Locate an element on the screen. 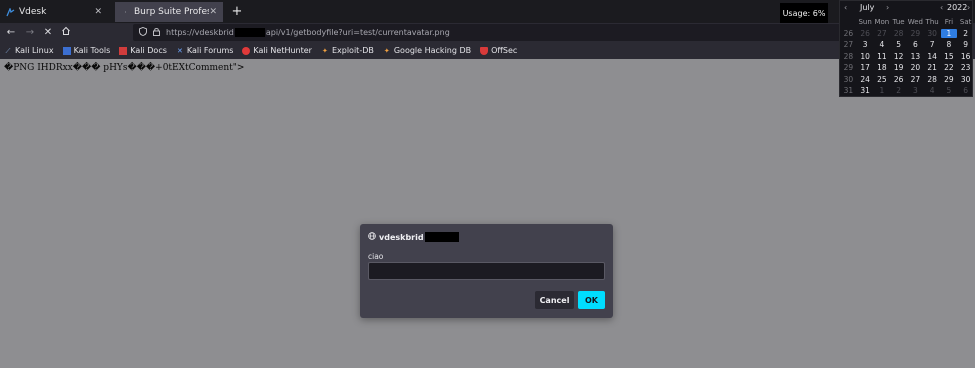 The image size is (975, 368). kali-icon: ⟋ is located at coordinates (8, 50).